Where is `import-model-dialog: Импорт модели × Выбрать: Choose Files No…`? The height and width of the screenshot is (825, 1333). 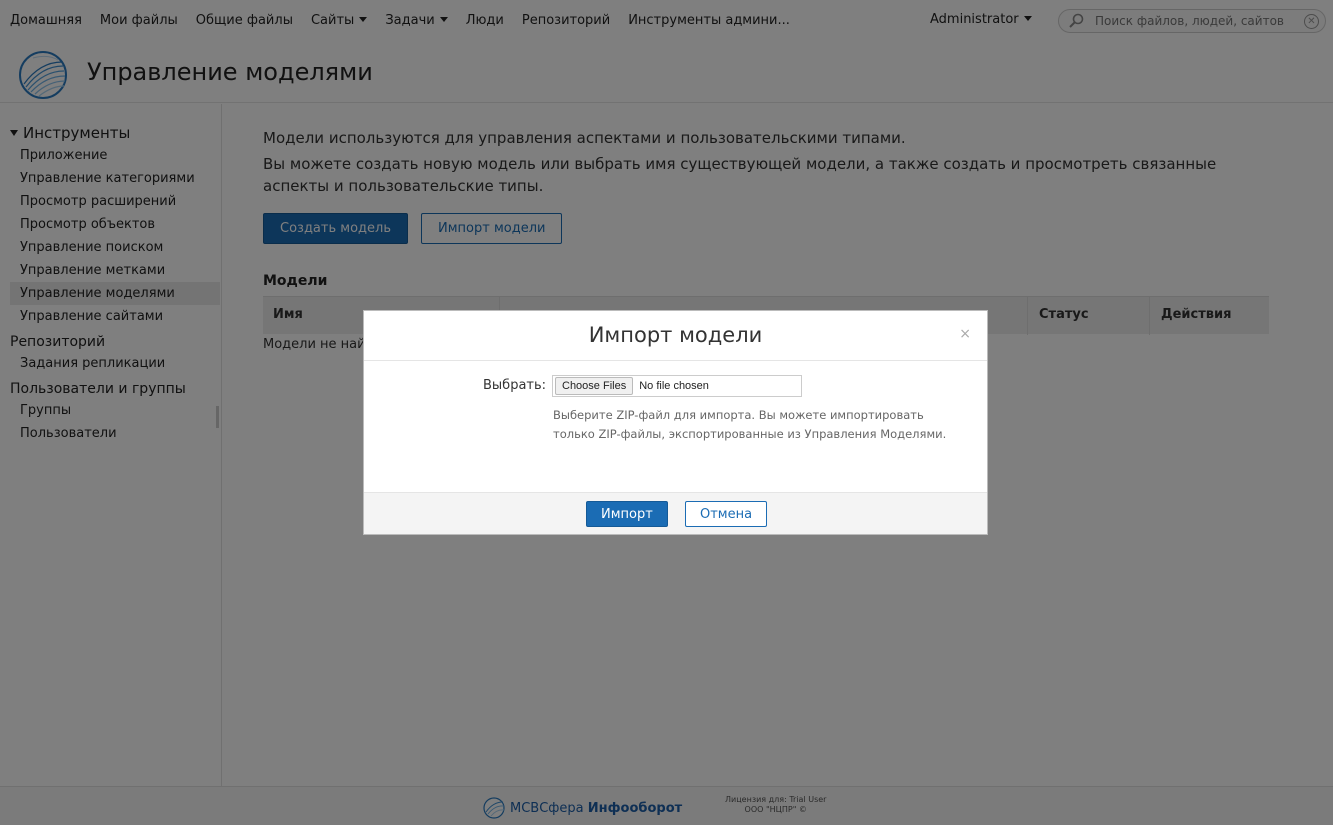 import-model-dialog: Импорт модели × Выбрать: Choose Files No… is located at coordinates (675, 422).